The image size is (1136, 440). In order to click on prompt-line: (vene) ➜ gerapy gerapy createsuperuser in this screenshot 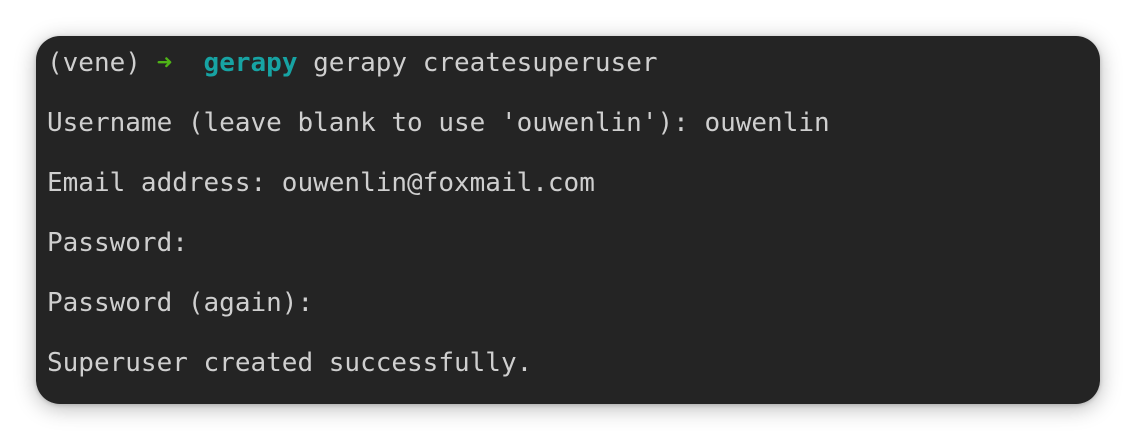, I will do `click(573, 74)`.